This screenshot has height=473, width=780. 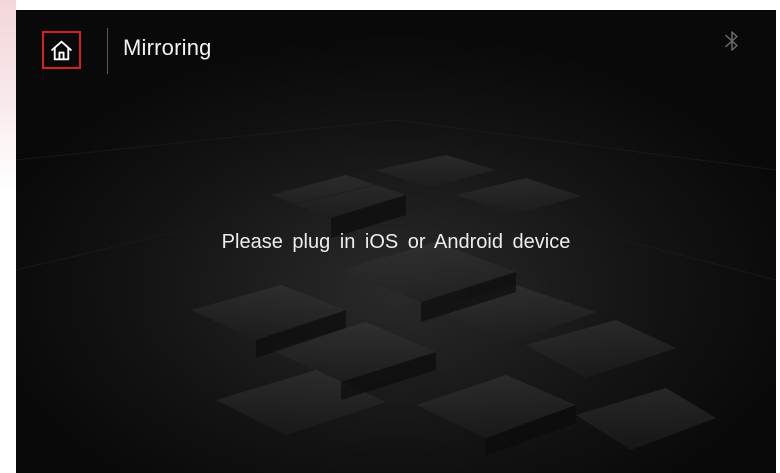 I want to click on home-icon, so click(x=61, y=50).